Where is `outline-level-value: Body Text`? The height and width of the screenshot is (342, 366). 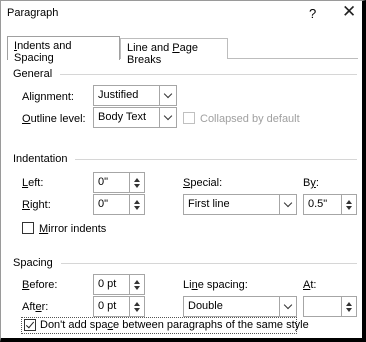
outline-level-value: Body Text is located at coordinates (122, 117).